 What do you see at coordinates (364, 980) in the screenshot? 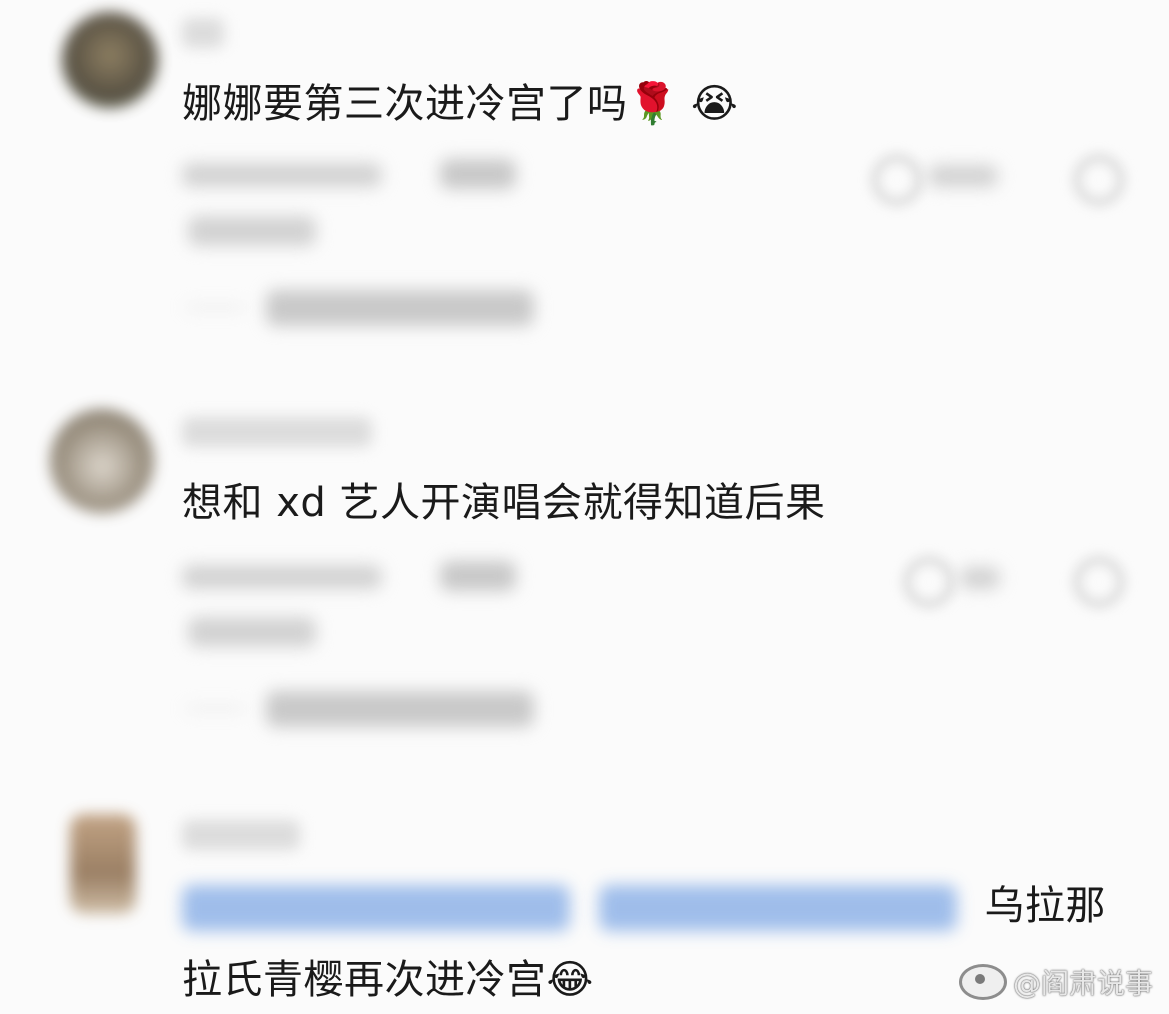
I see `comment-content: 拉氏青樱再次进冷宫` at bounding box center [364, 980].